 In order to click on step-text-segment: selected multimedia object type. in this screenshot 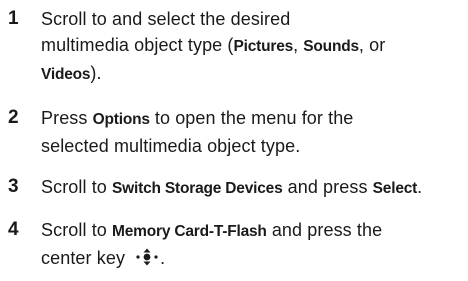, I will do `click(171, 146)`.